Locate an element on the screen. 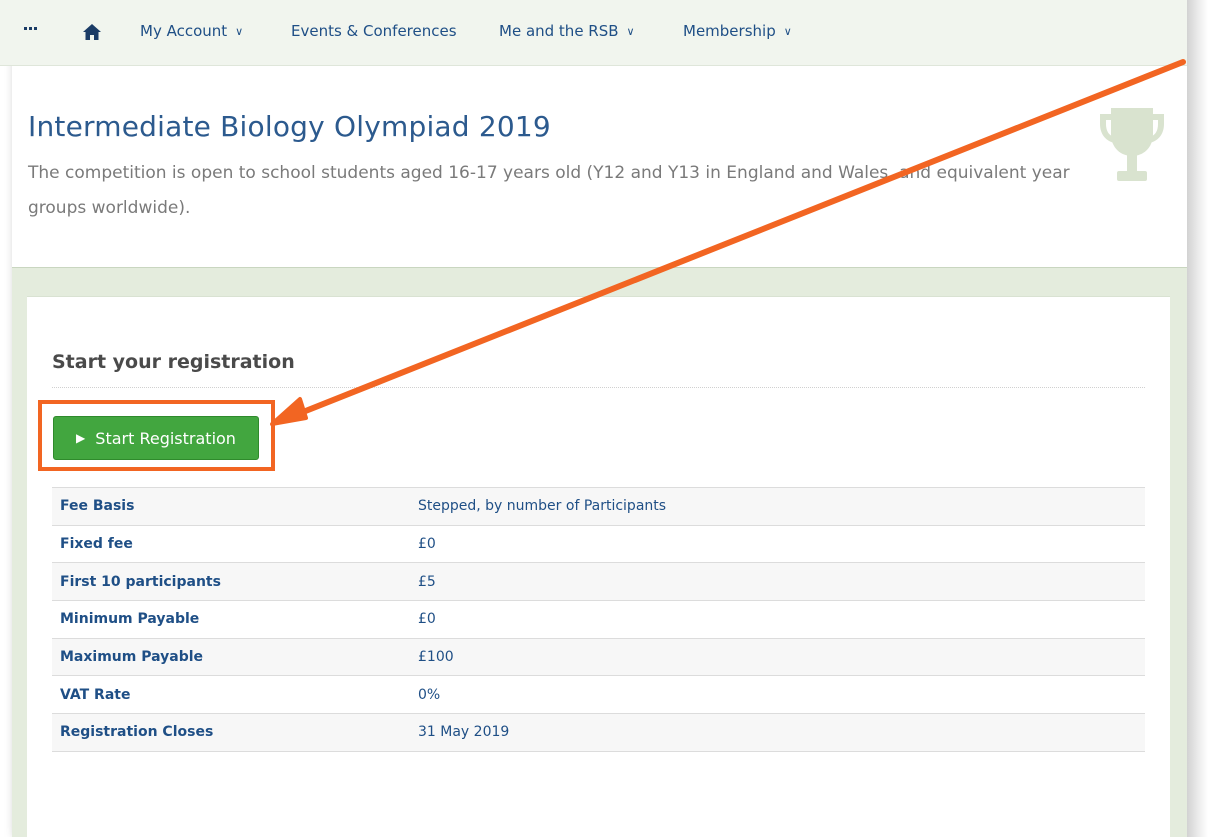 This screenshot has width=1208, height=837. nav-me-and-the-rsb: Me and the RSB ∨ is located at coordinates (567, 31).